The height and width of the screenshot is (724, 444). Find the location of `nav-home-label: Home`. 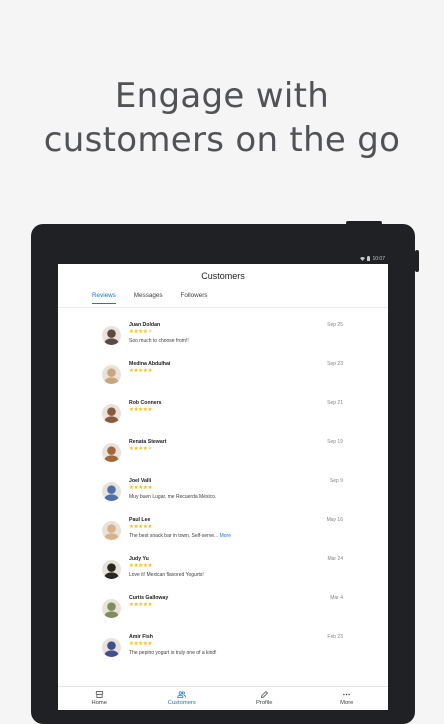

nav-home-label: Home is located at coordinates (99, 703).